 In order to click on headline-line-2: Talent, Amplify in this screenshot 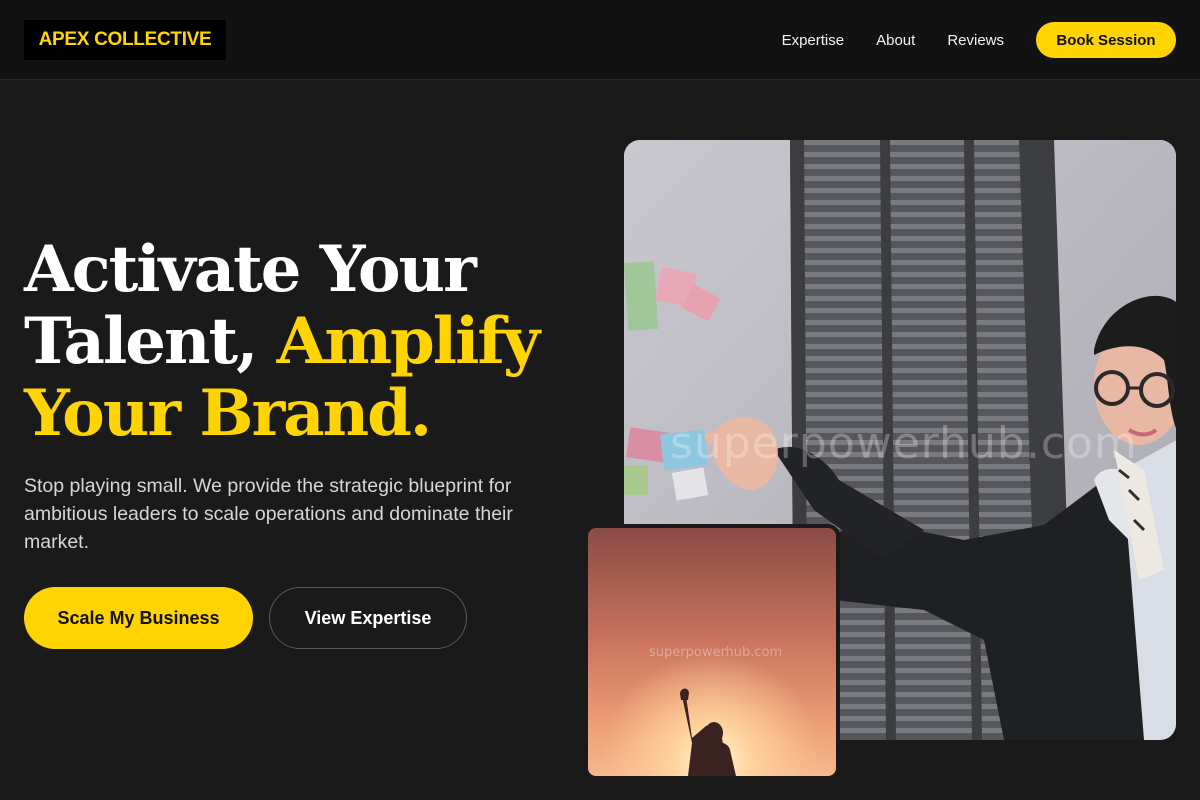, I will do `click(304, 342)`.